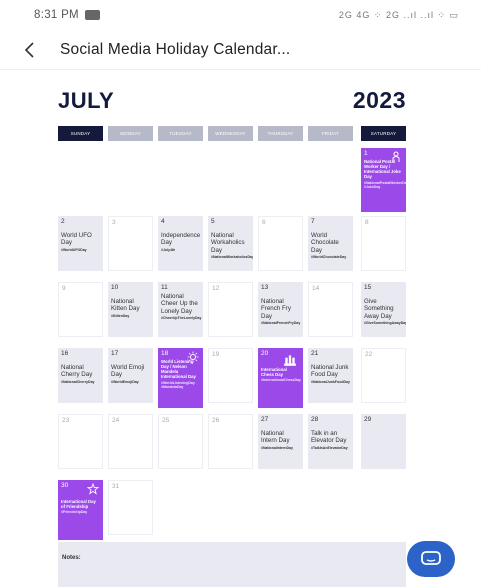  I want to click on day-number: 10, so click(115, 287).